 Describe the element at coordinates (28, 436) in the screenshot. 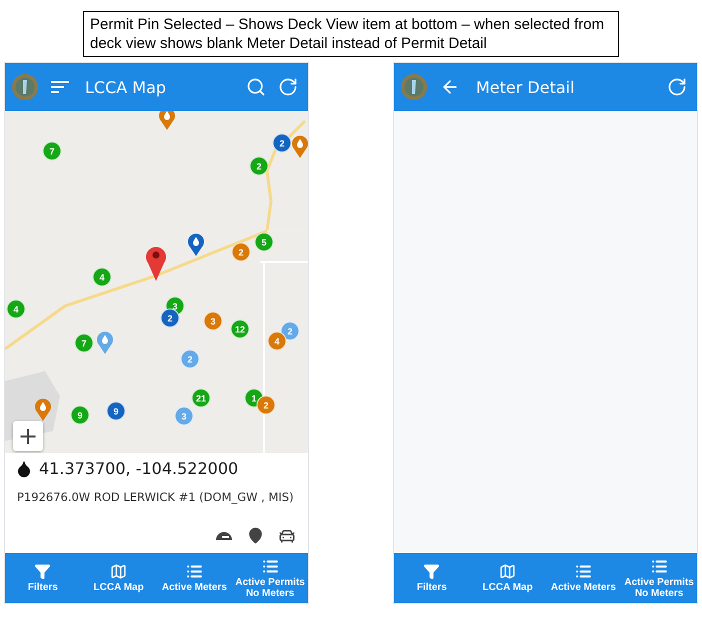

I see `zoom-in-button: +` at that location.